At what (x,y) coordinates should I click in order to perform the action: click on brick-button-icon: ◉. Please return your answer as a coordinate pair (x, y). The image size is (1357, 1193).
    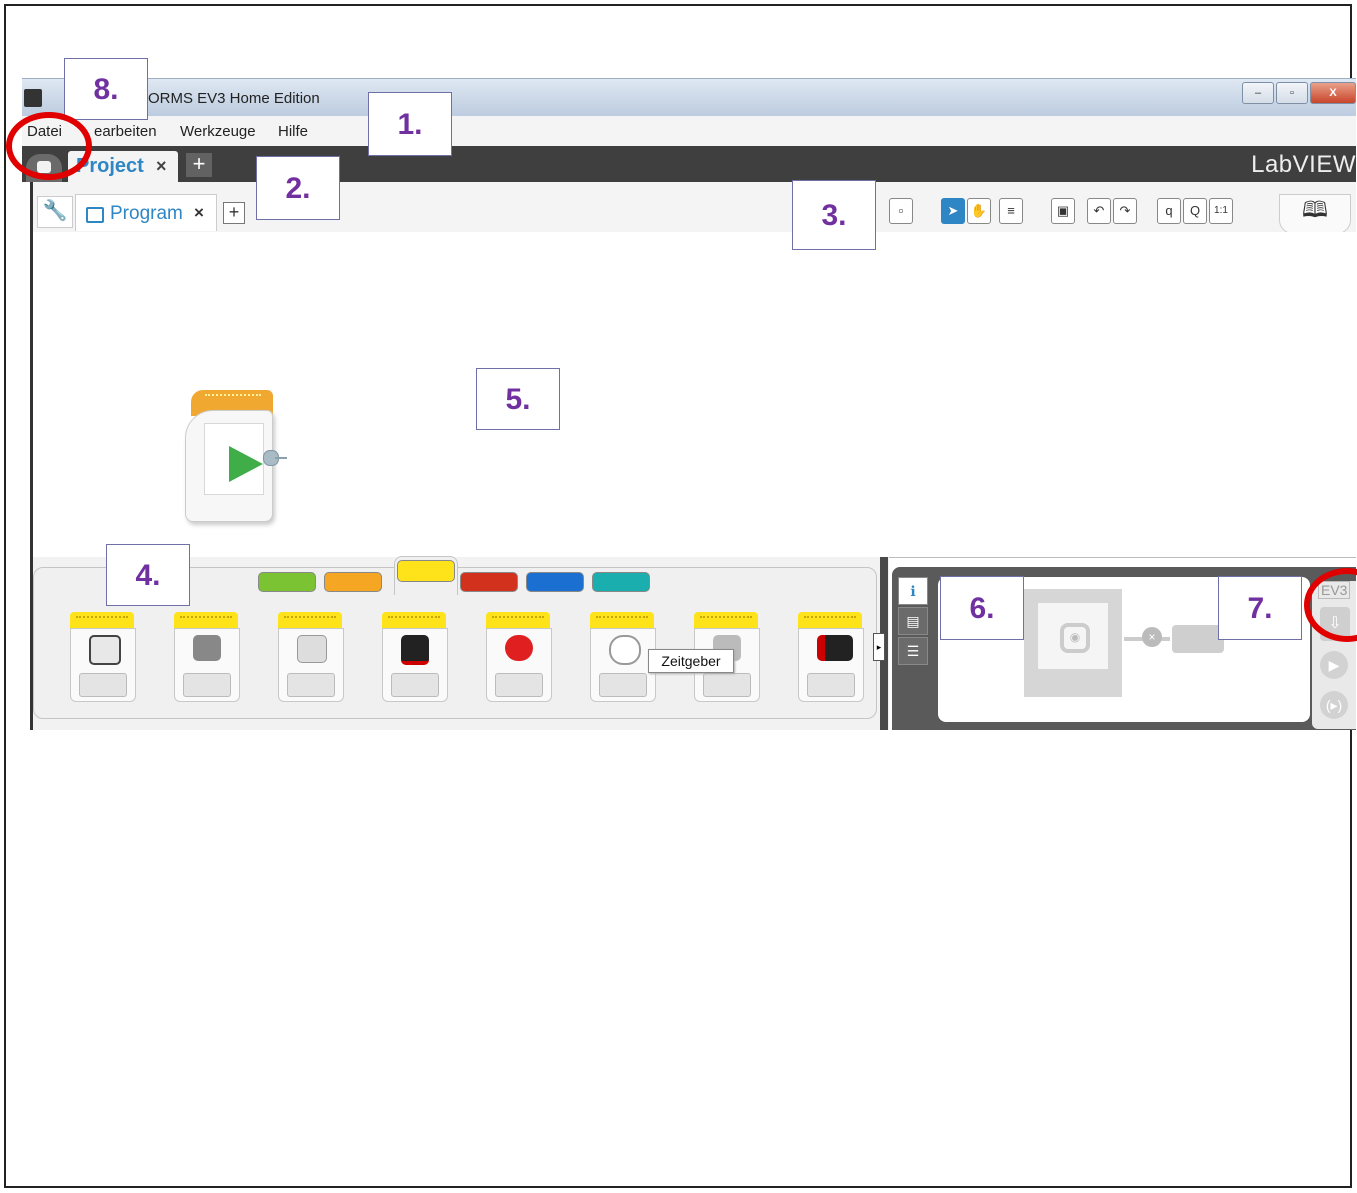
    Looking at the image, I should click on (1075, 638).